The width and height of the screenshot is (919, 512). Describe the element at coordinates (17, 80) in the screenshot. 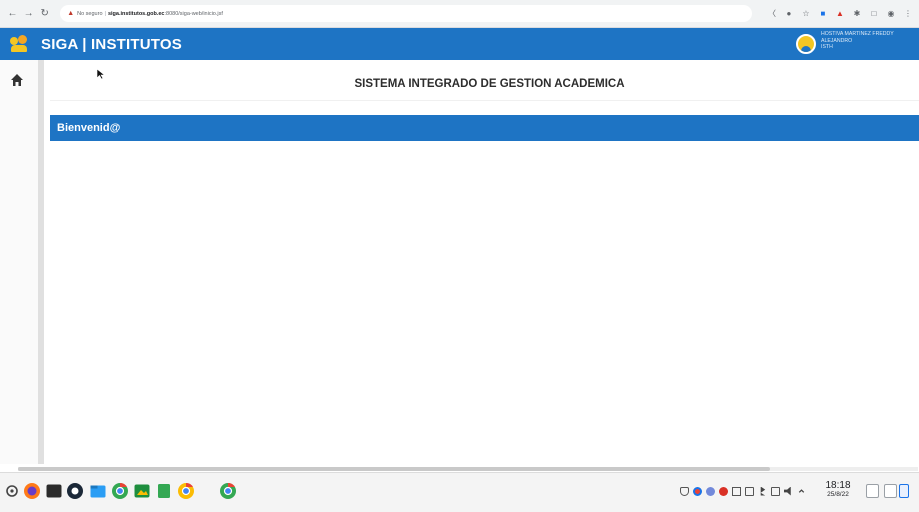

I see `home-icon` at that location.